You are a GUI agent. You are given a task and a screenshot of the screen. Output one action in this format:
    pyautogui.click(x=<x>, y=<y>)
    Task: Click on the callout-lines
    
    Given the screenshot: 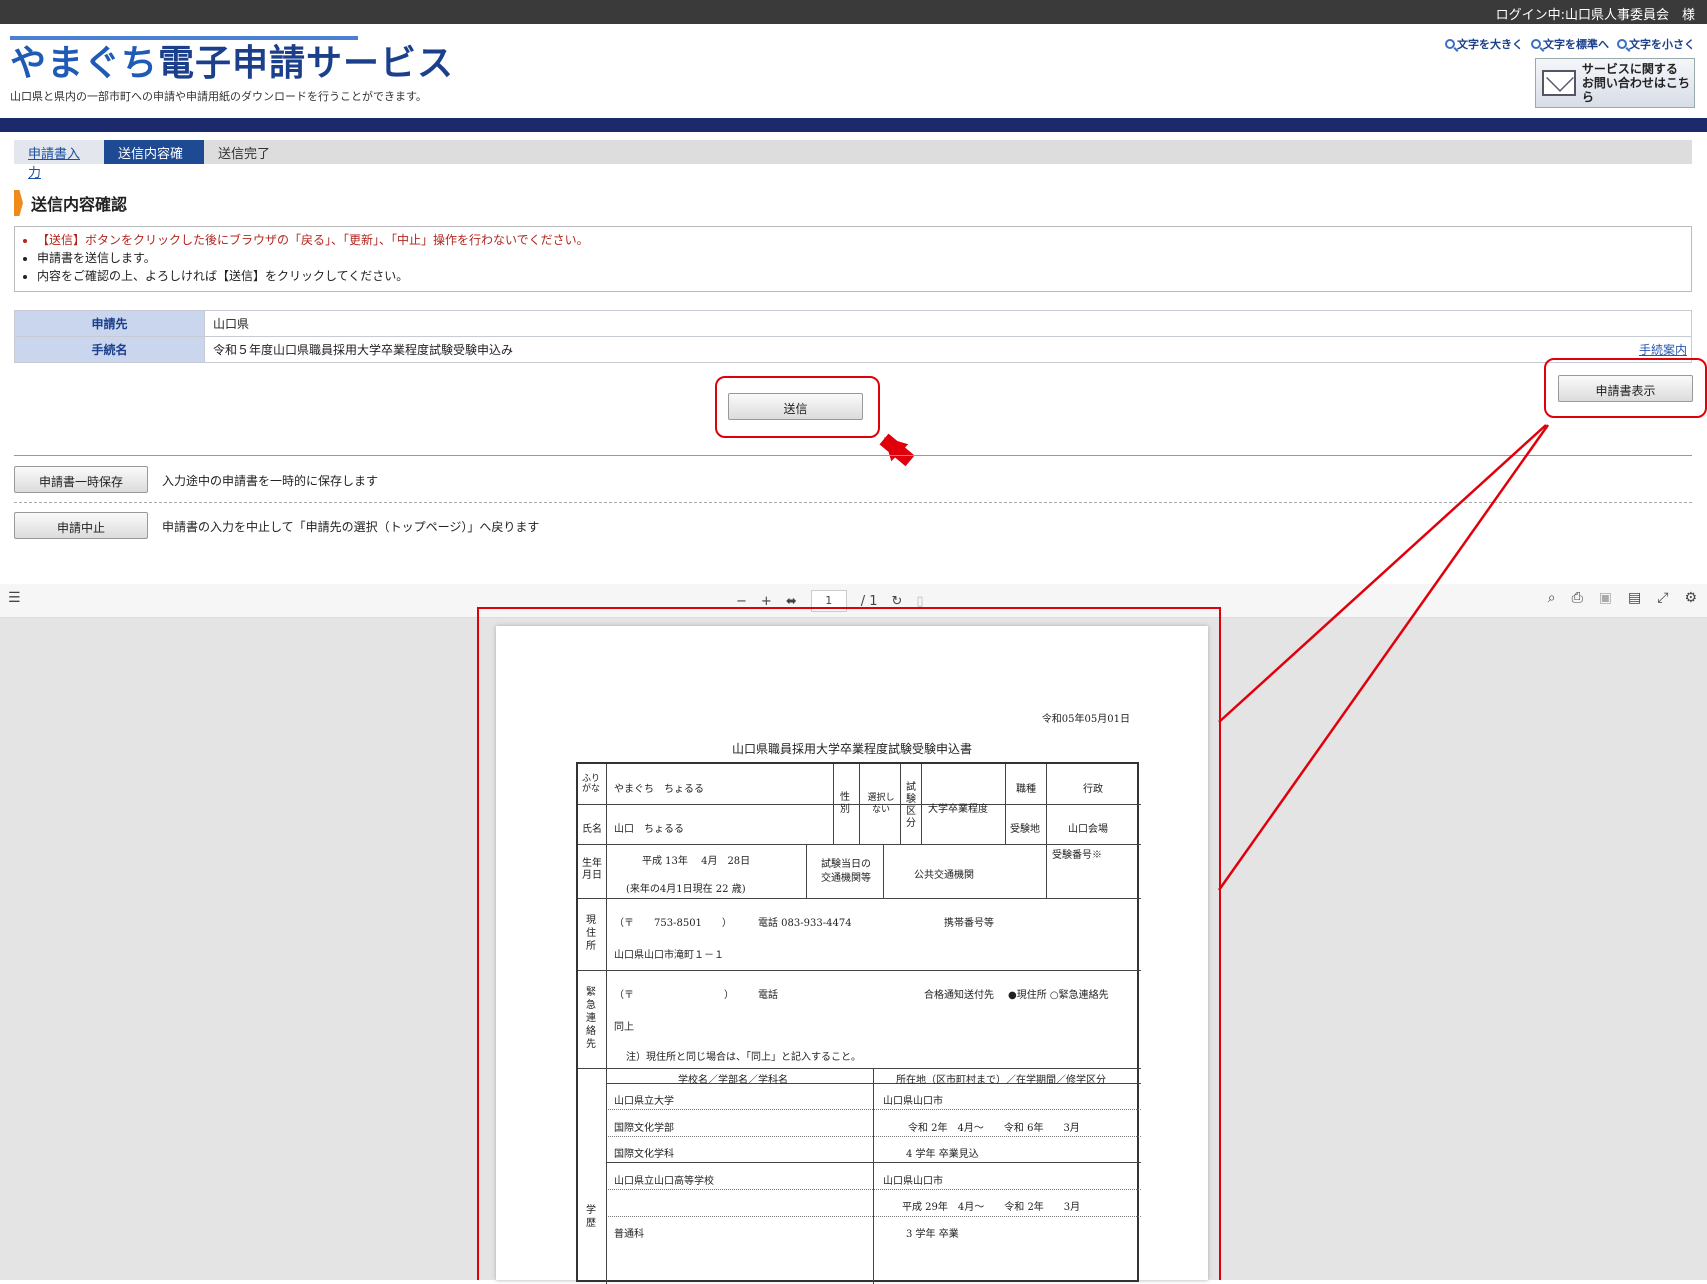 What is the action you would take?
    pyautogui.click(x=1383, y=657)
    